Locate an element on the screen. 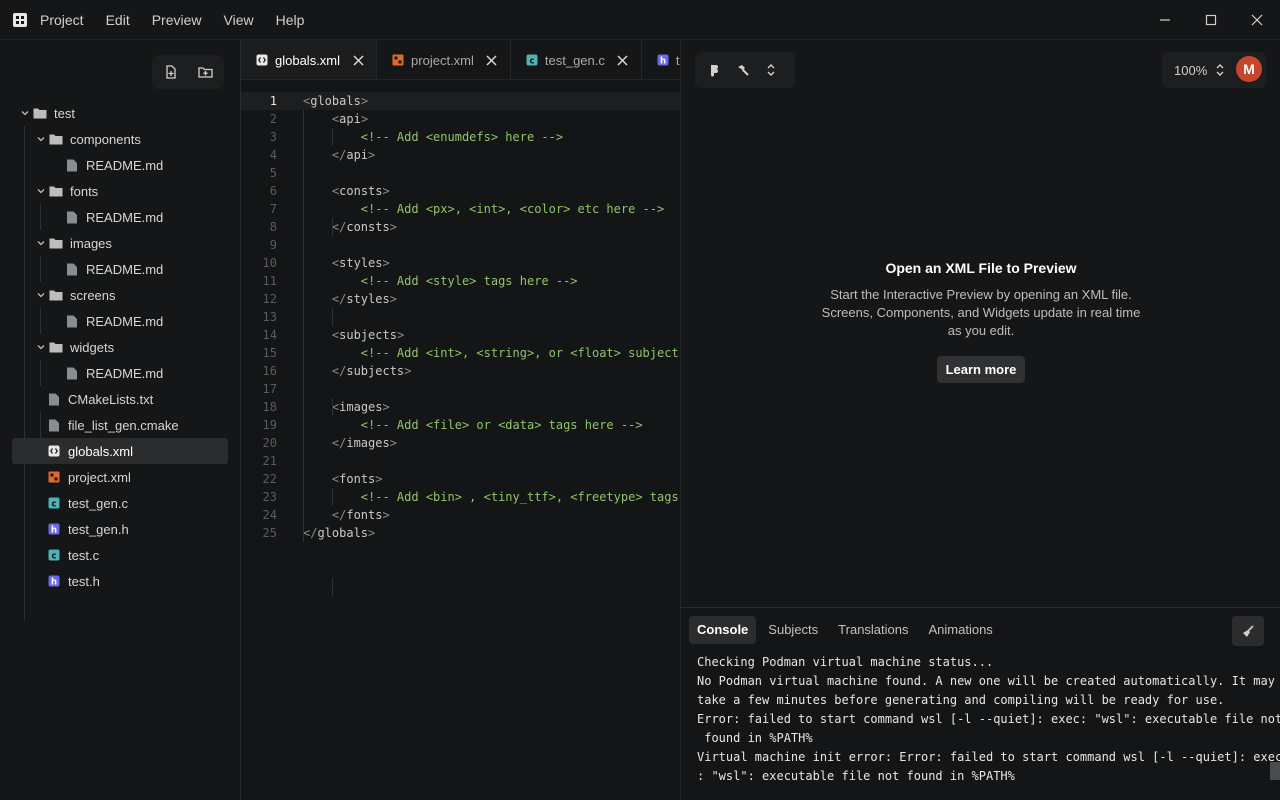 The height and width of the screenshot is (800, 1280). code-text: <fonts> is located at coordinates (330, 479).